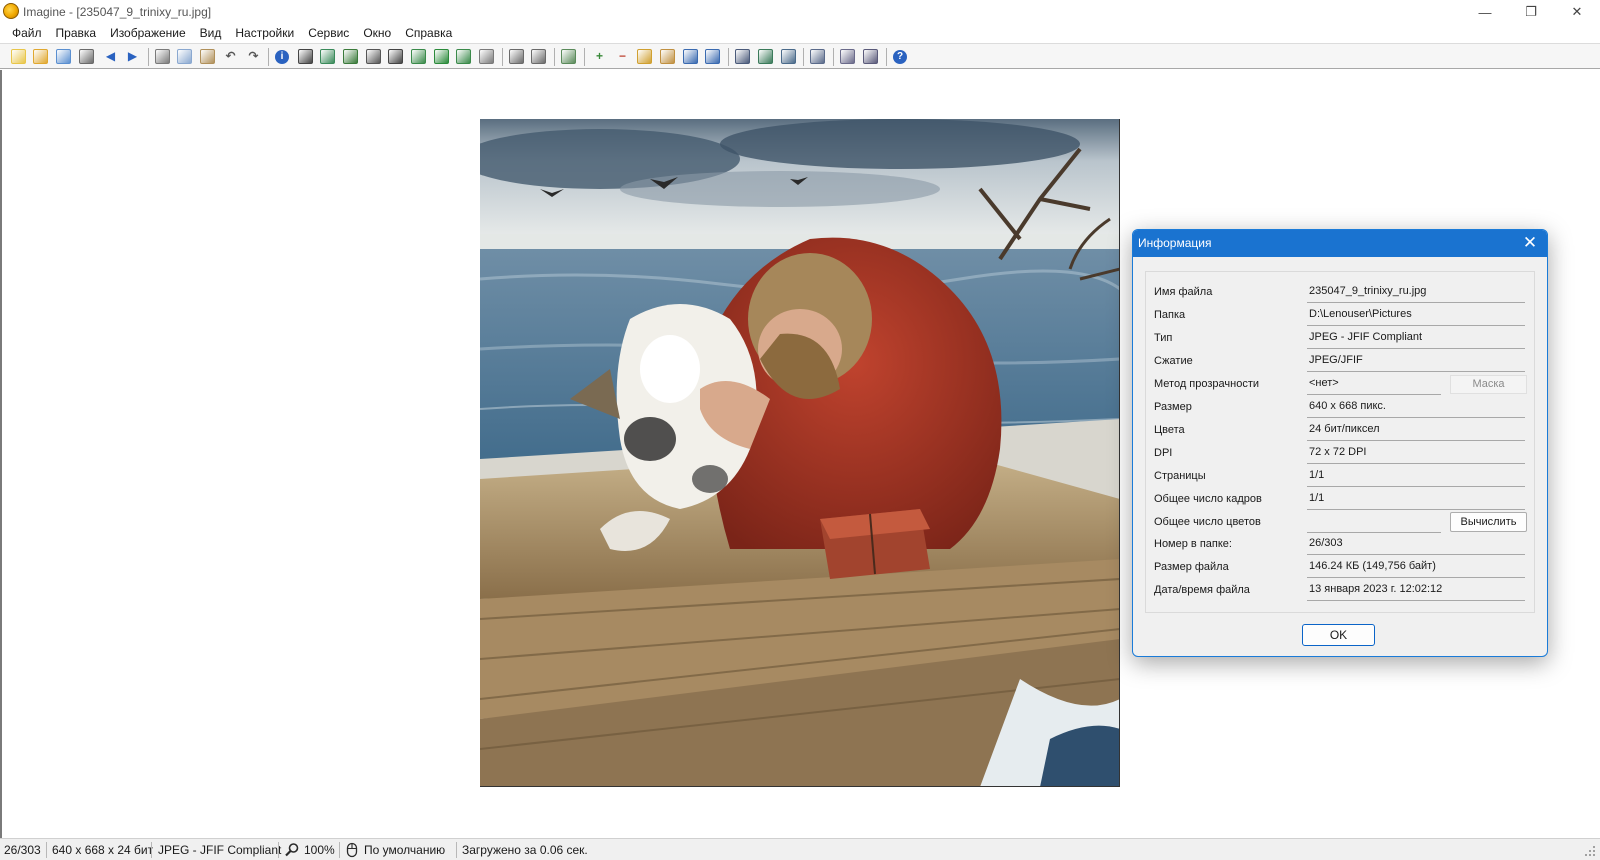  I want to click on row-frames: Общее число кадров 1/1, so click(1342, 500).